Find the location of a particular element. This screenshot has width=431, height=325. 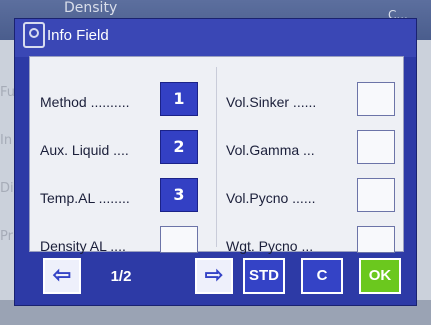

arrow-right-icon: ⇨ is located at coordinates (214, 274).